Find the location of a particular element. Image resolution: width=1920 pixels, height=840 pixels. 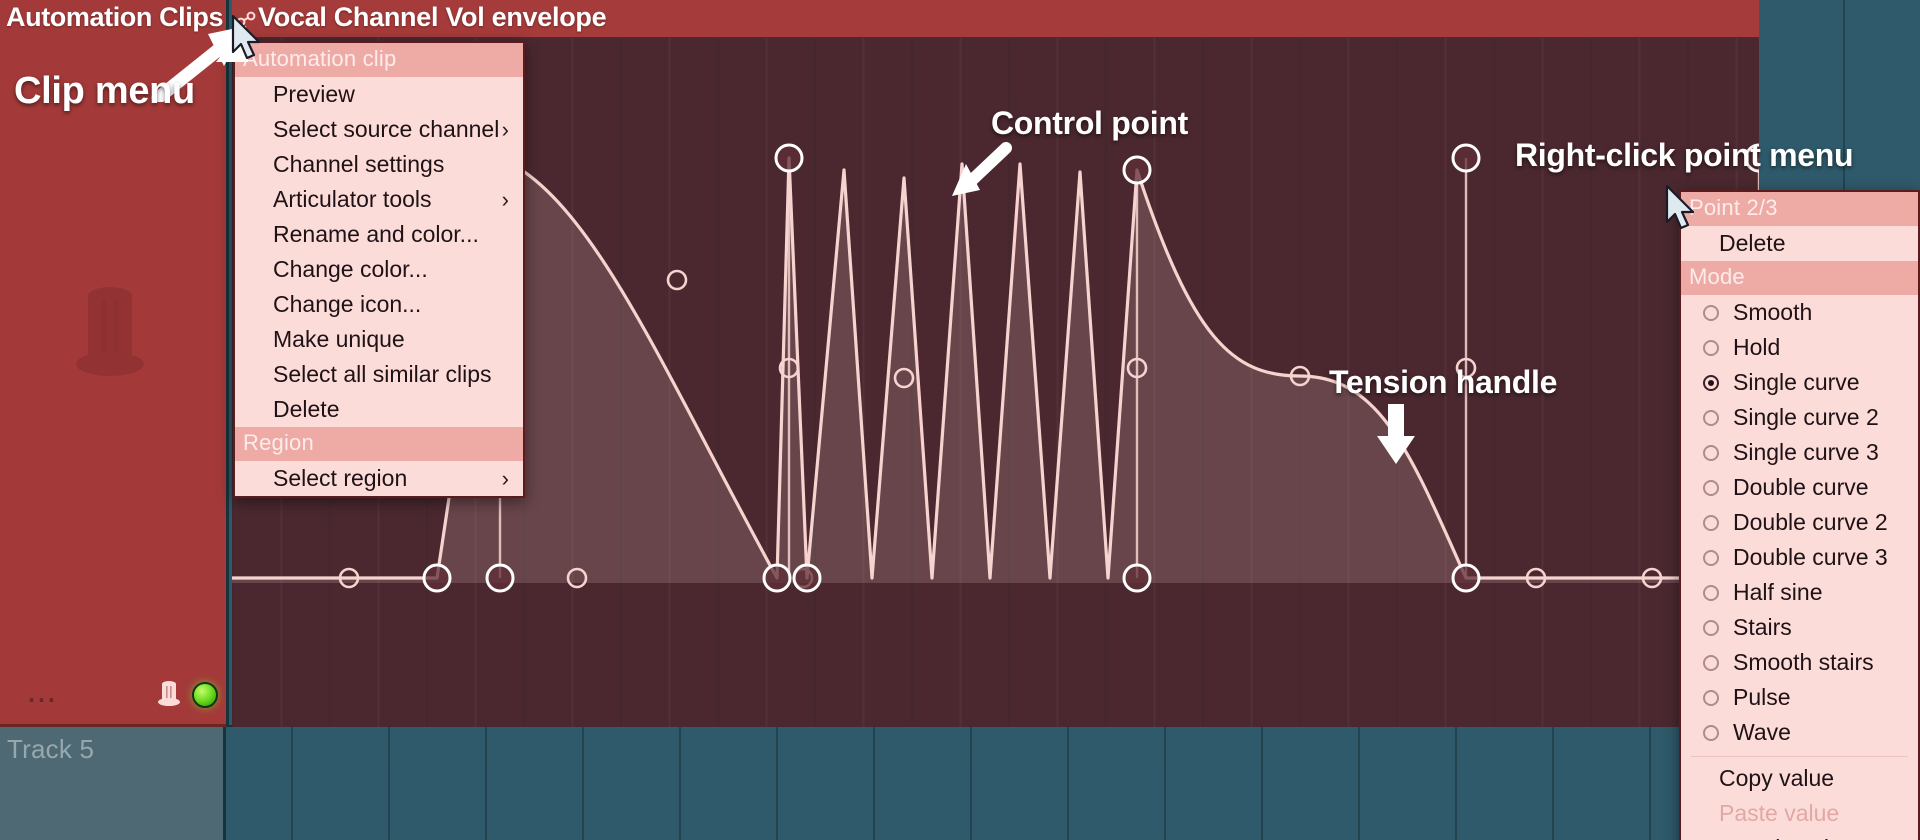

point-menu-mode-smooth: Smooth is located at coordinates (1799, 312).